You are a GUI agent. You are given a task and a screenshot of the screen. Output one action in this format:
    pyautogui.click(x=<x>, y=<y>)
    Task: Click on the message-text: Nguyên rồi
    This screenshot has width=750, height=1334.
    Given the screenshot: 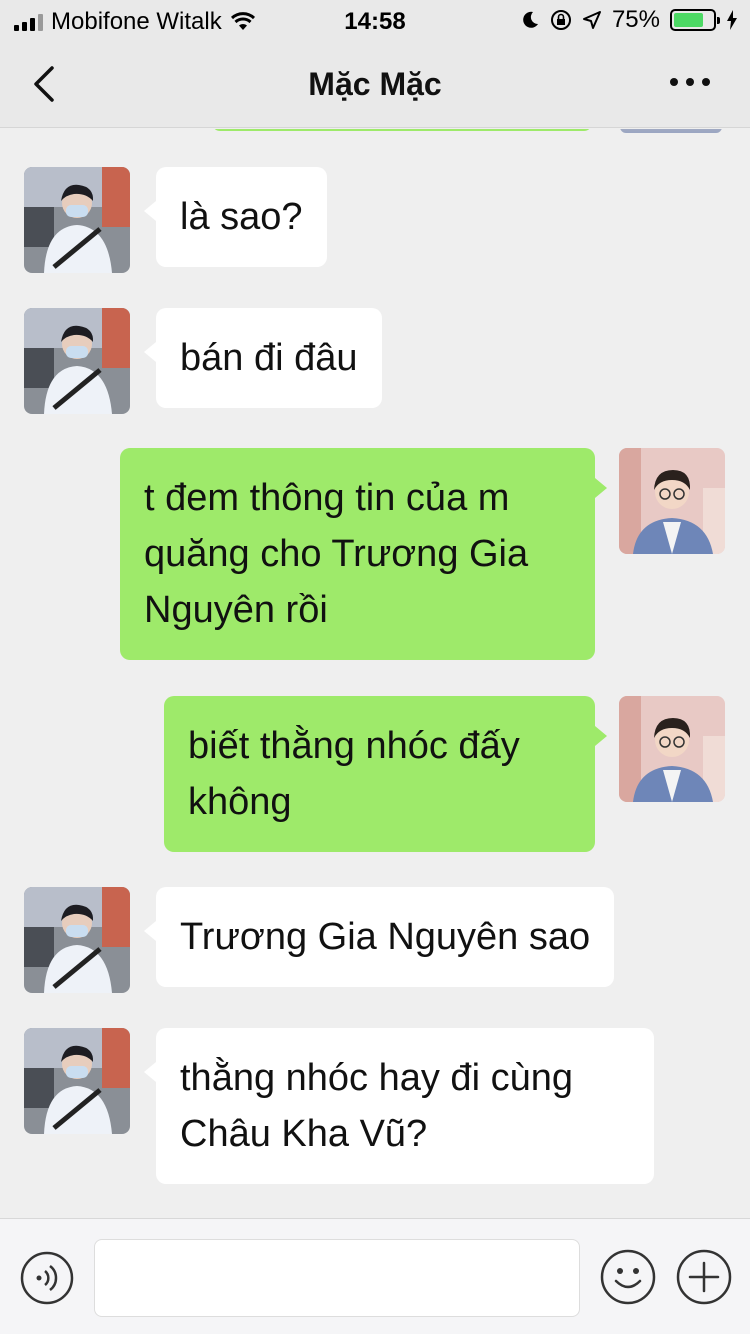 What is the action you would take?
    pyautogui.click(x=236, y=610)
    